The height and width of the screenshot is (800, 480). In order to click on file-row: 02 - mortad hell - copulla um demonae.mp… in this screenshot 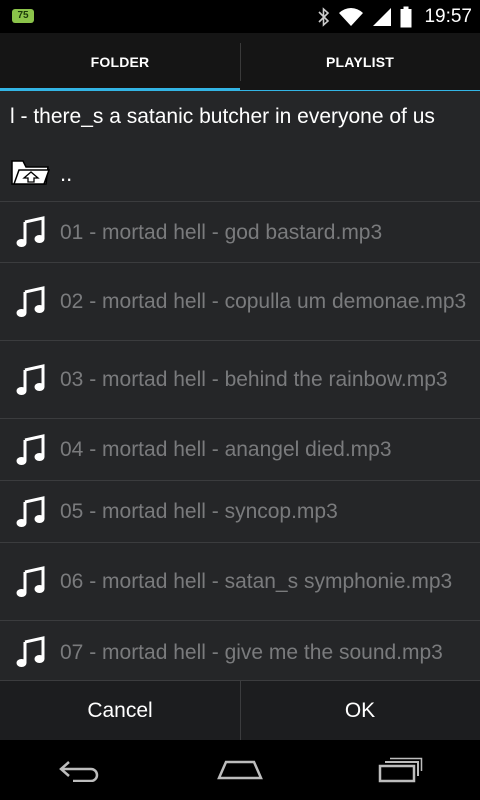, I will do `click(240, 302)`.